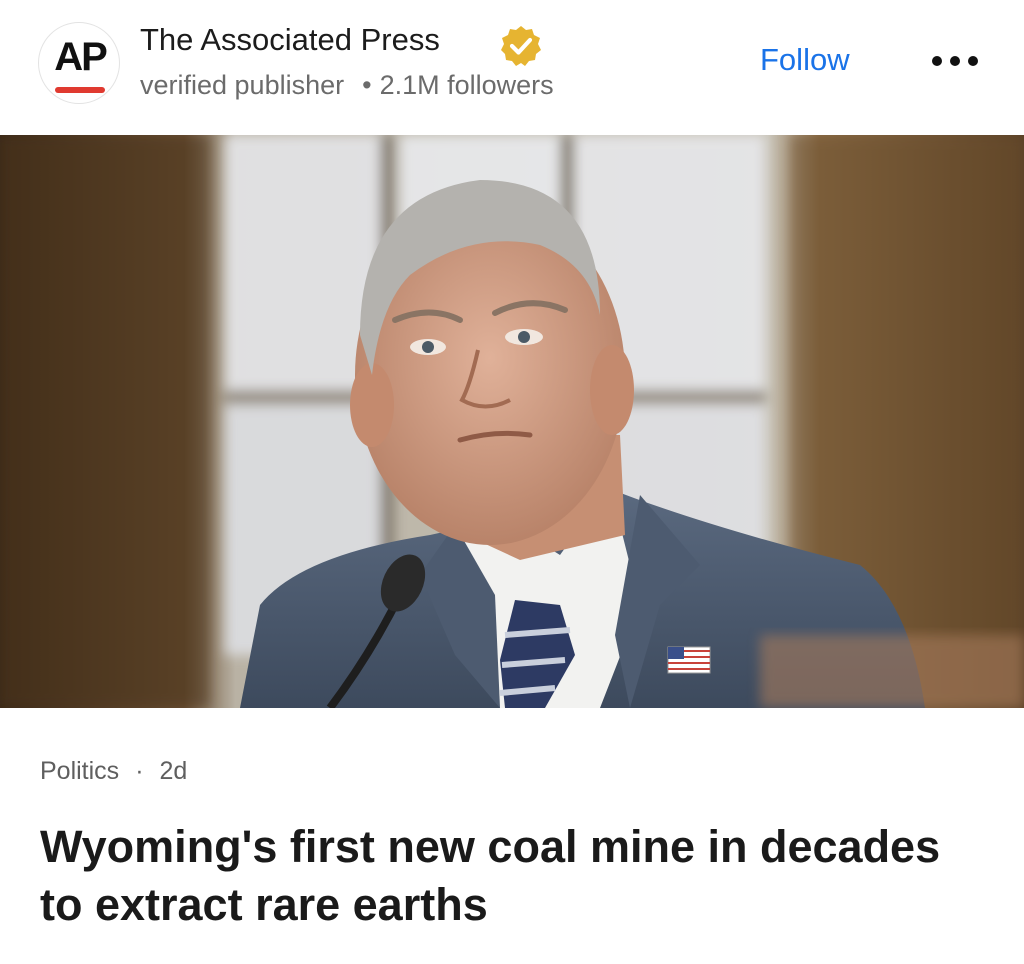 This screenshot has height=964, width=1024. I want to click on publisher-subline: verified publisher • 2.1M followers, so click(347, 85).